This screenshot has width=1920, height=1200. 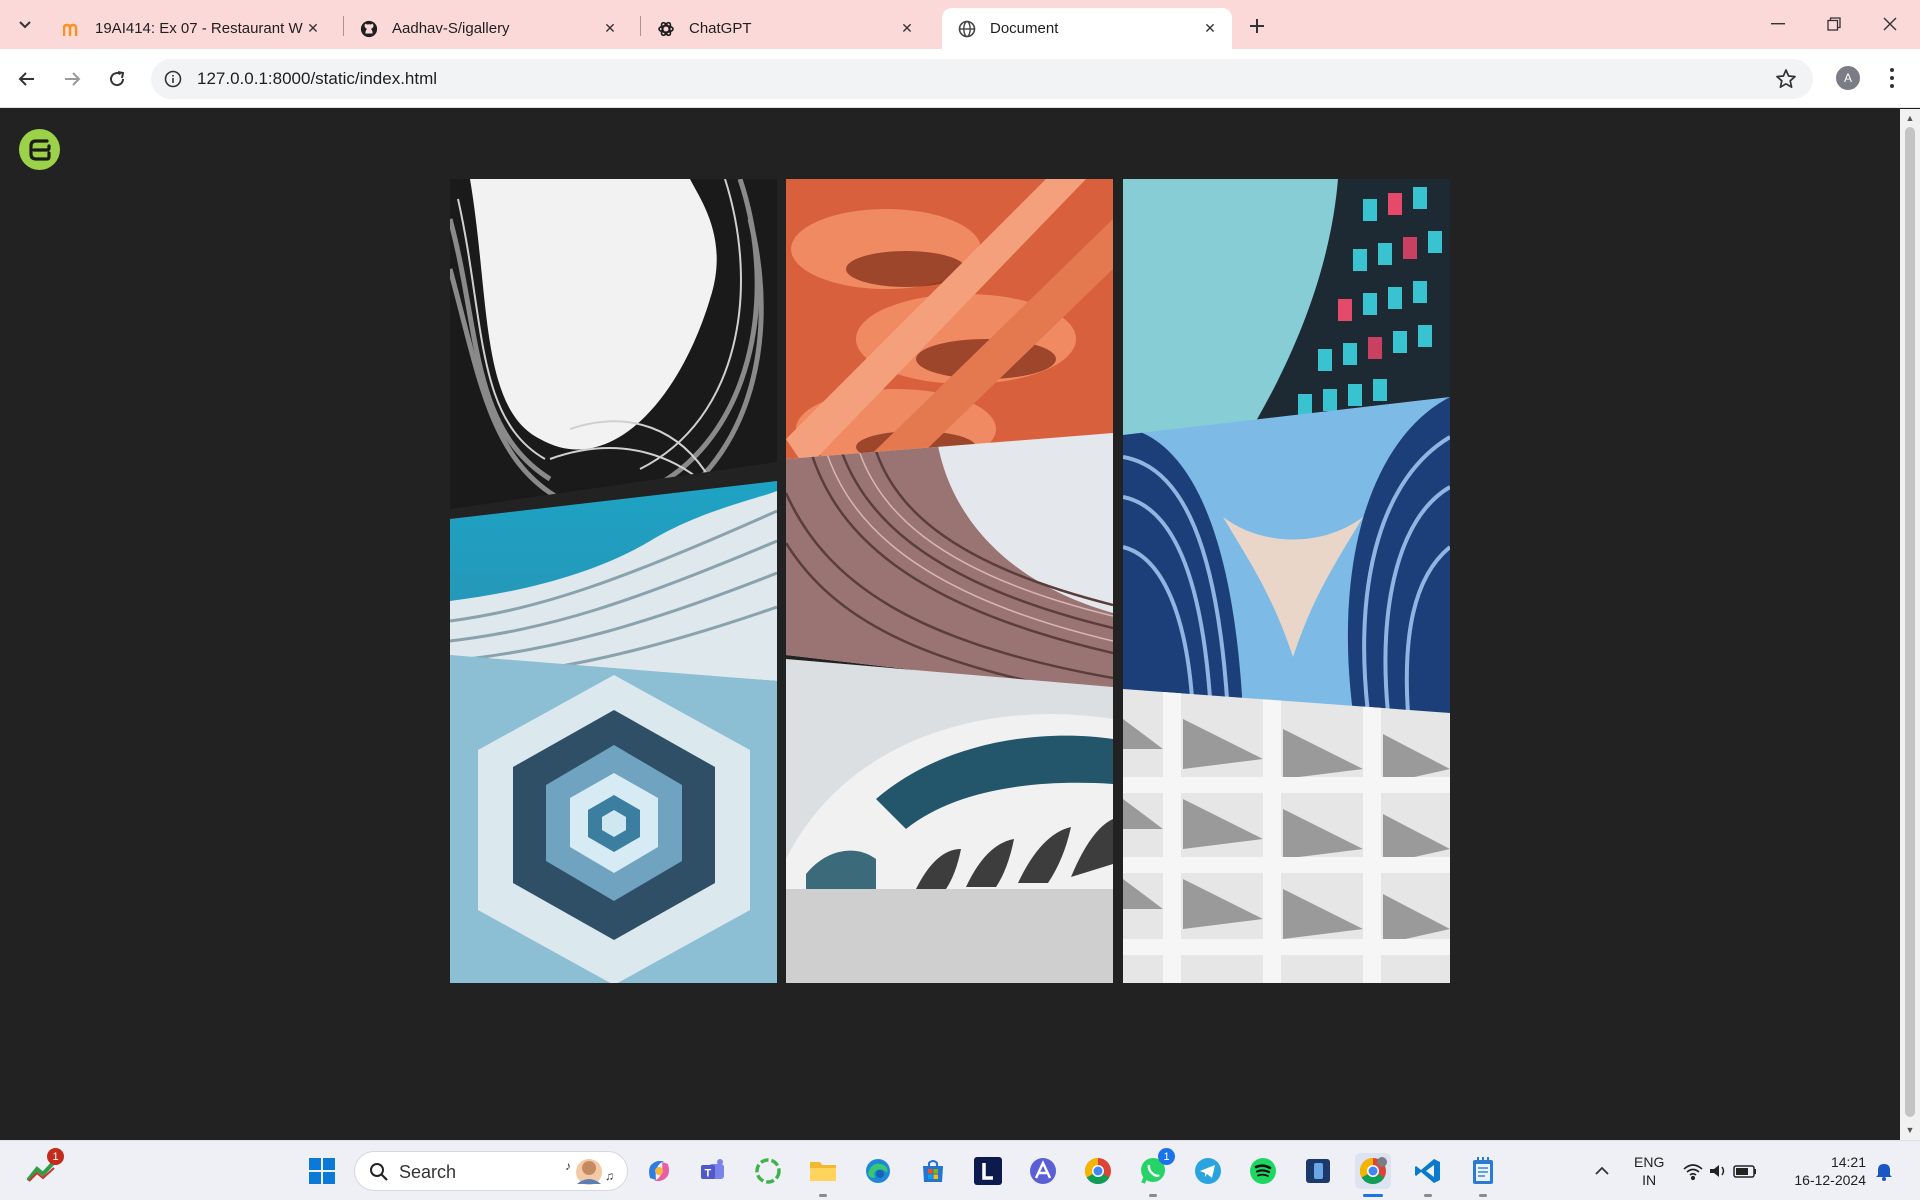 I want to click on windows-icon, so click(x=322, y=1171).